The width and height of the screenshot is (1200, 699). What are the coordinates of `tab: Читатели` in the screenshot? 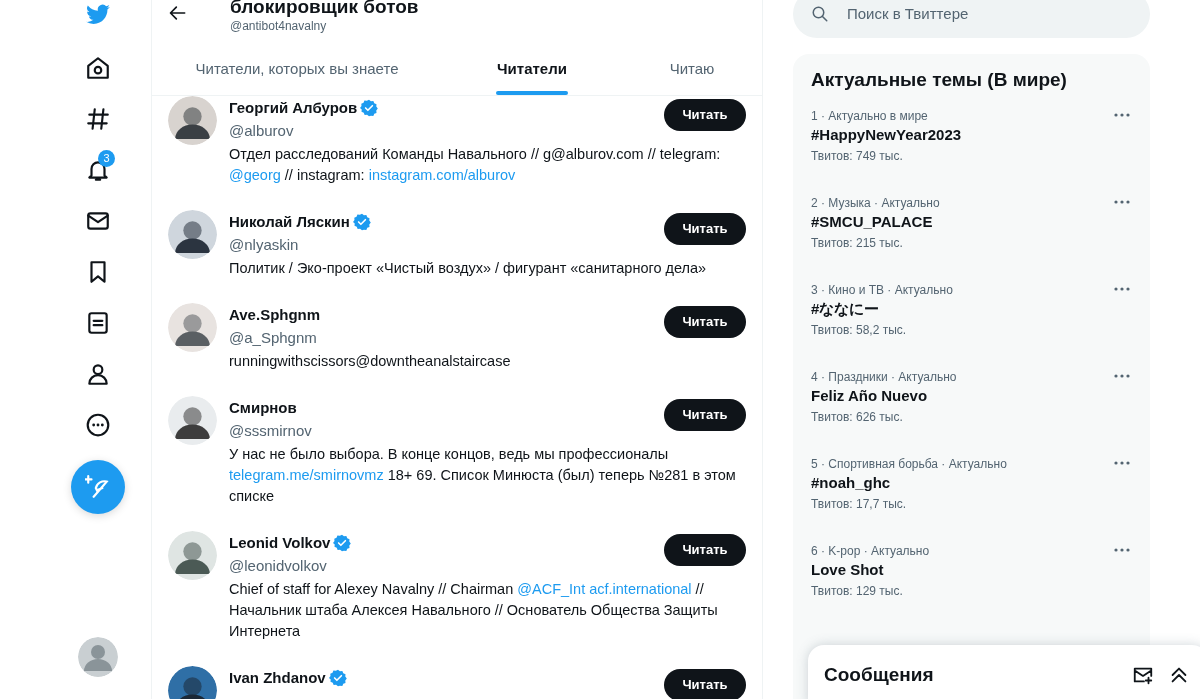 It's located at (532, 69).